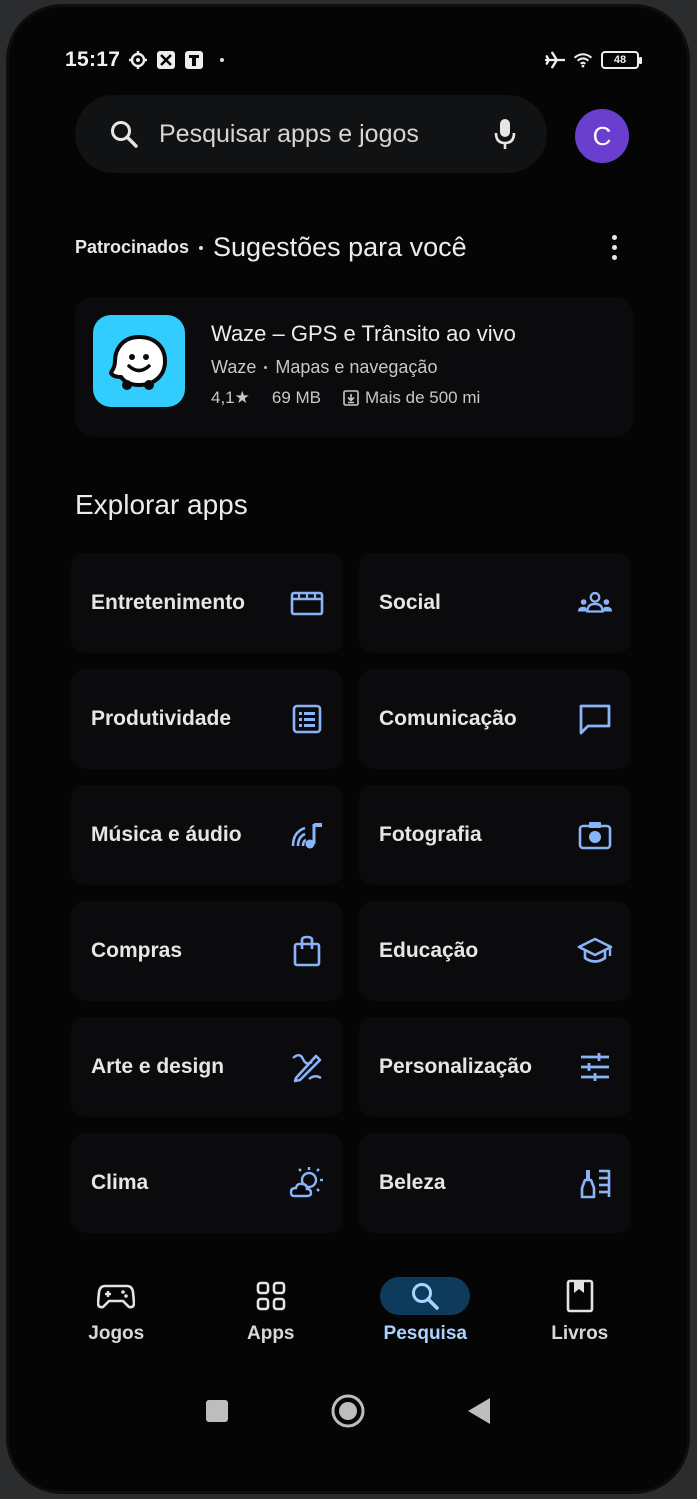 Image resolution: width=697 pixels, height=1499 pixels. Describe the element at coordinates (602, 136) in the screenshot. I see `account-avatar: C` at that location.